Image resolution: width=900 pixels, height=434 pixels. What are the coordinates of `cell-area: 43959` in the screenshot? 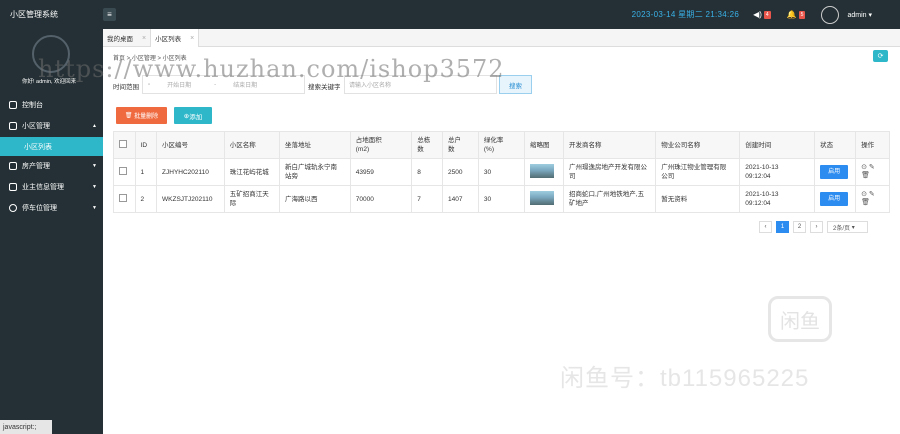 It's located at (381, 172).